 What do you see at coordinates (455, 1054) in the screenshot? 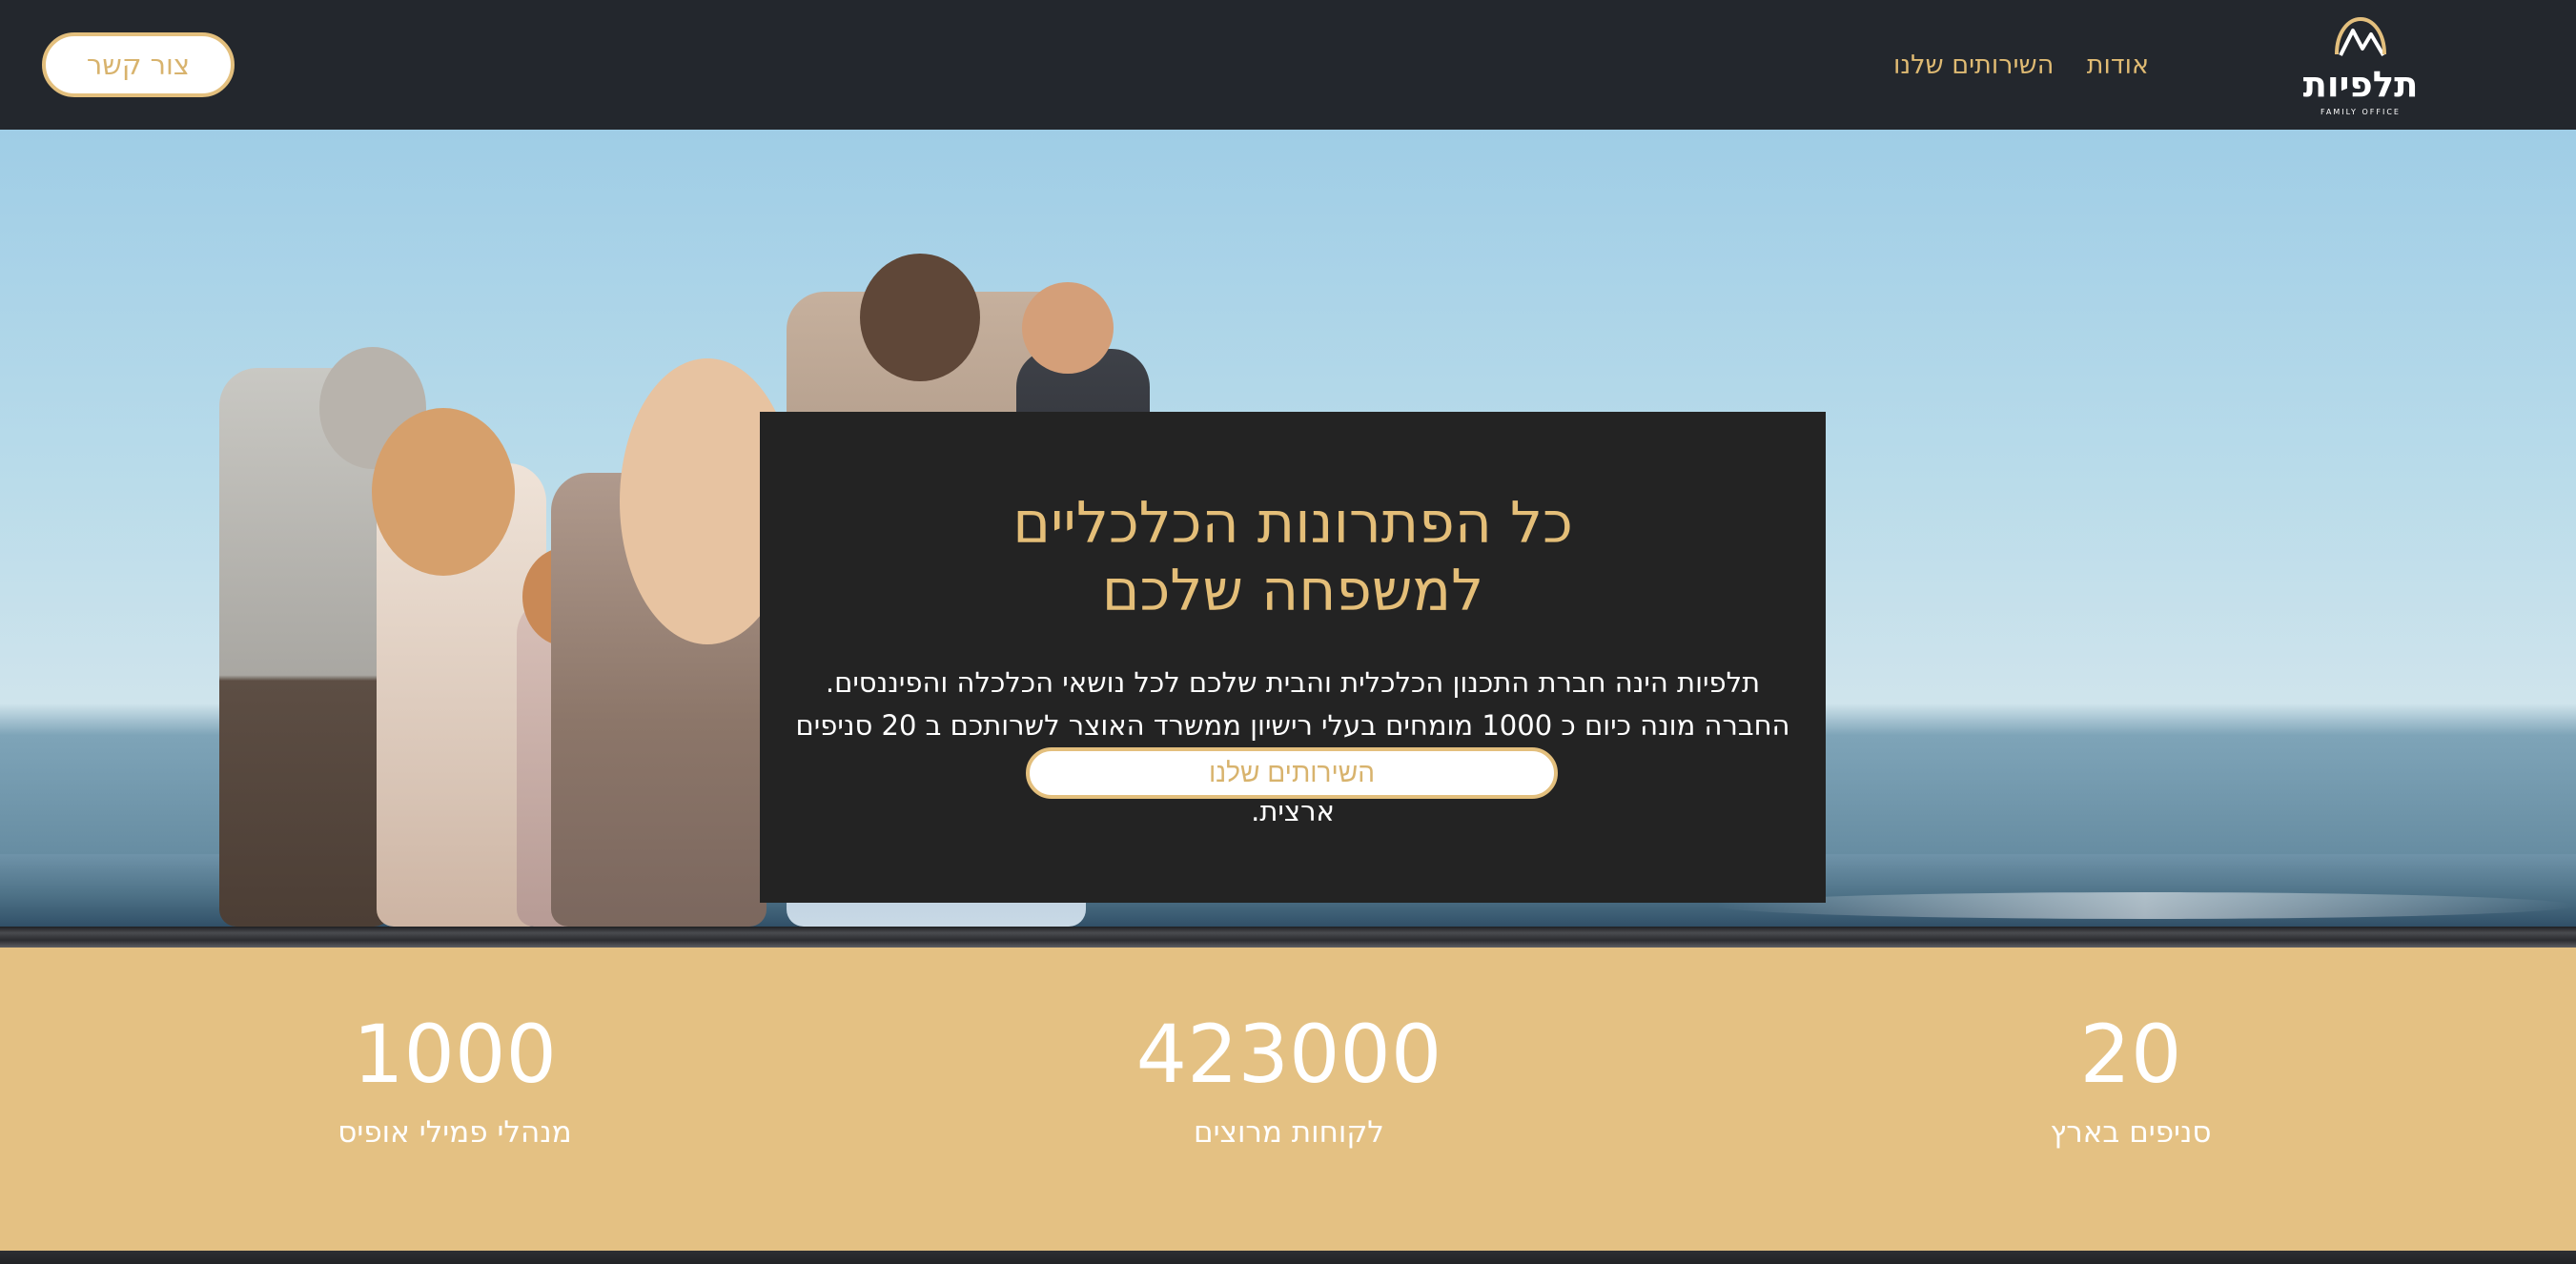
I see `stat-value: 1000` at bounding box center [455, 1054].